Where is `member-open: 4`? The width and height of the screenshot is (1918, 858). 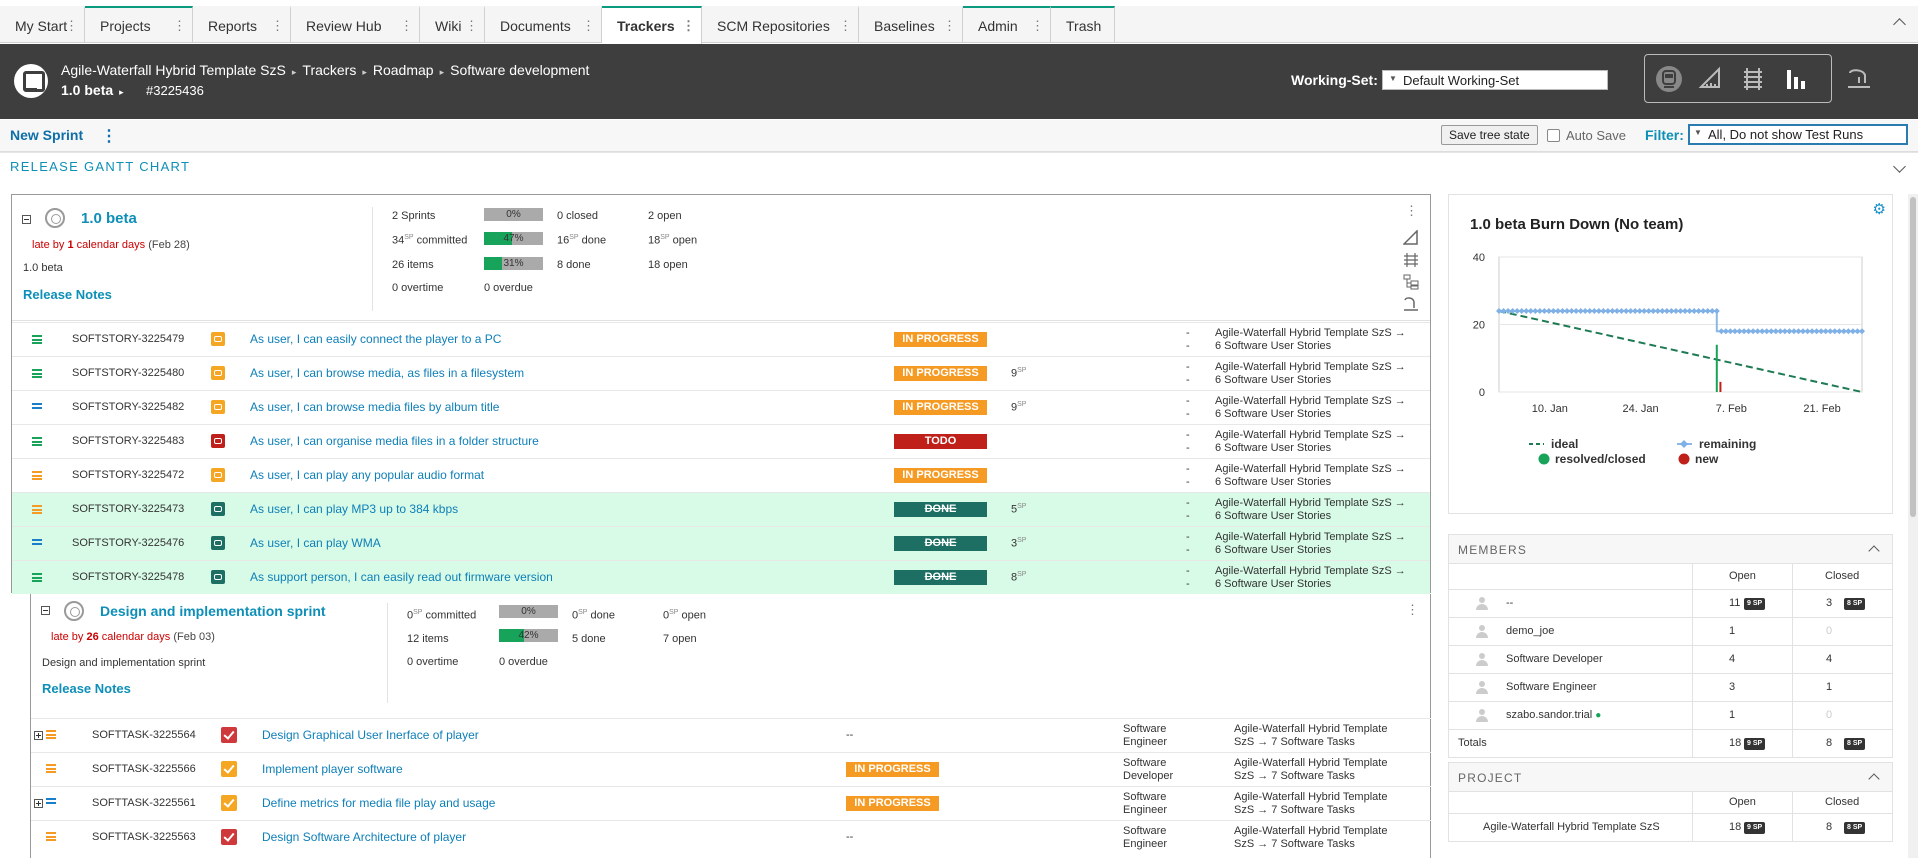 member-open: 4 is located at coordinates (1732, 659).